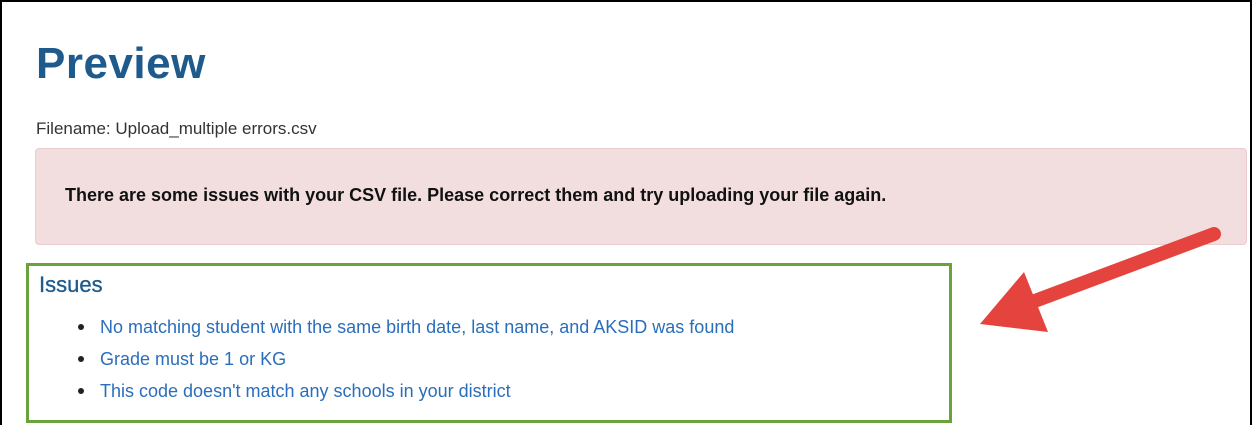 This screenshot has height=425, width=1254. What do you see at coordinates (121, 63) in the screenshot?
I see `page-title: Preview` at bounding box center [121, 63].